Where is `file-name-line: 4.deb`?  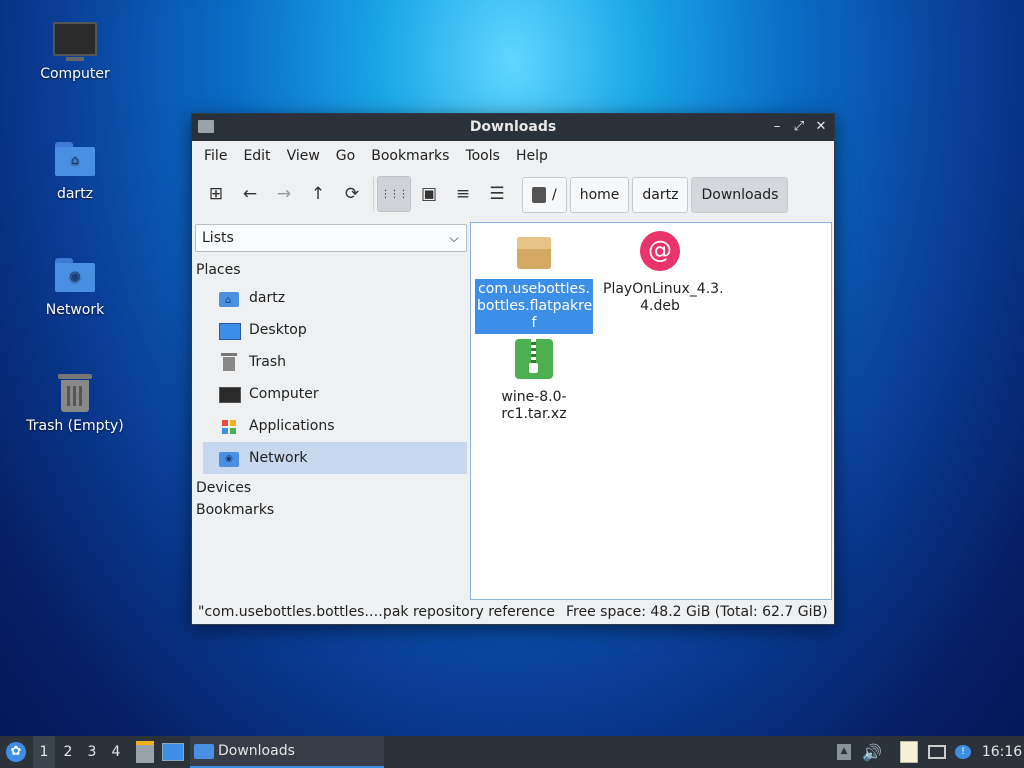 file-name-line: 4.deb is located at coordinates (660, 306).